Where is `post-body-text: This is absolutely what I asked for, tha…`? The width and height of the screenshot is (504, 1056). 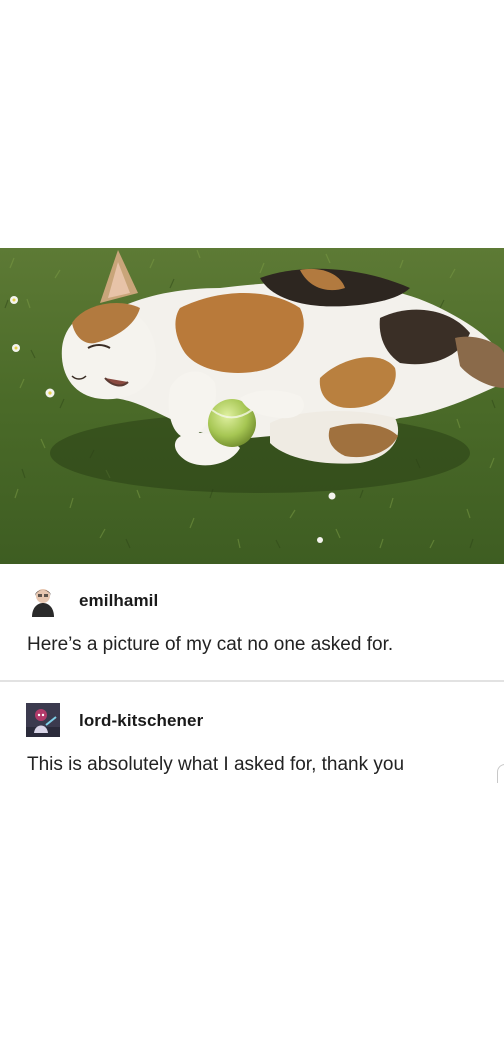 post-body-text: This is absolutely what I asked for, tha… is located at coordinates (216, 764).